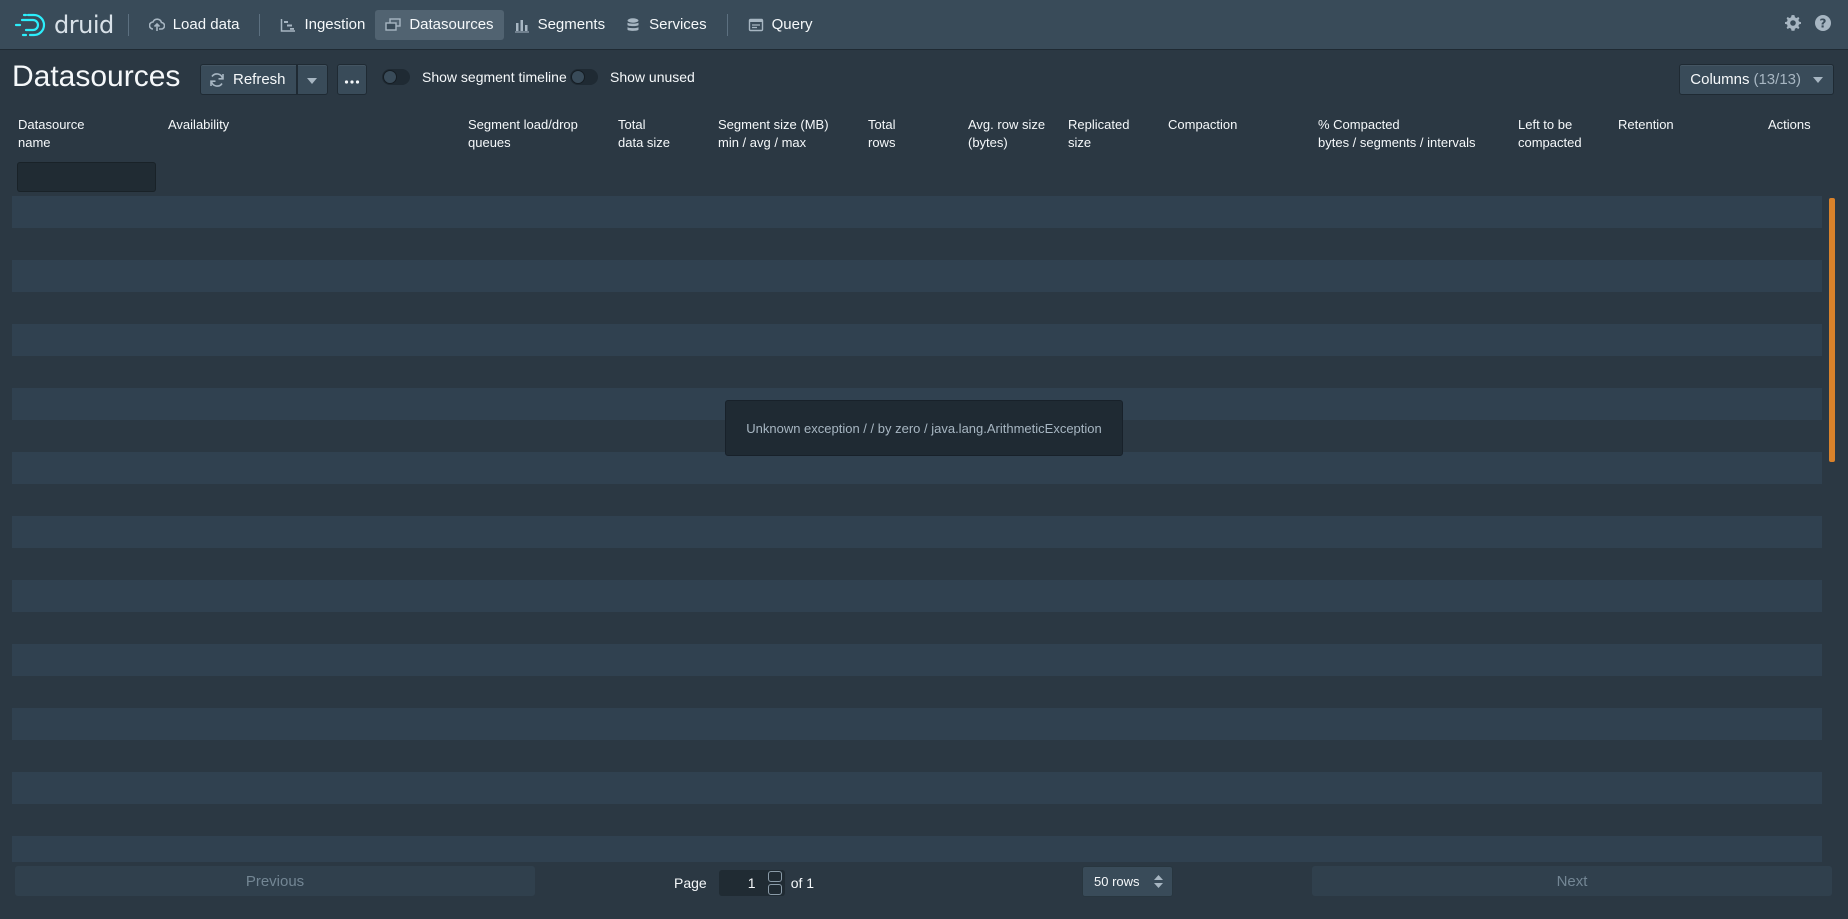 The height and width of the screenshot is (919, 1848). What do you see at coordinates (881, 134) in the screenshot?
I see `column-header-total-rows: Total rows` at bounding box center [881, 134].